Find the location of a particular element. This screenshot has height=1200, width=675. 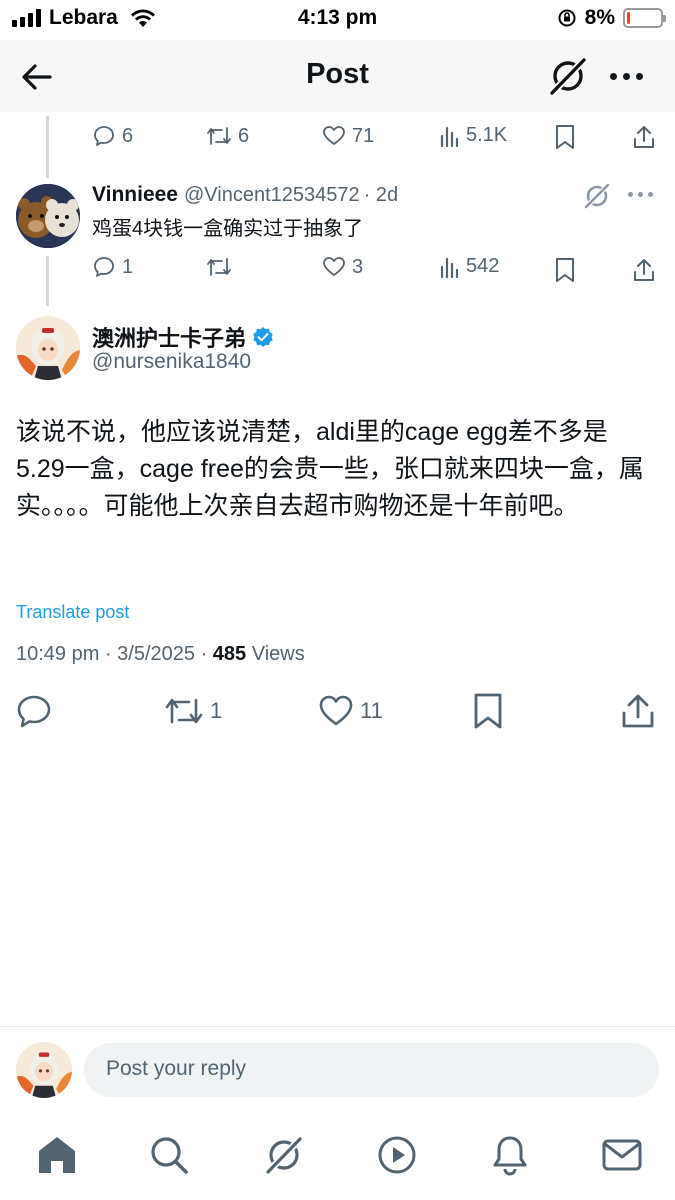

reply-count: 1 is located at coordinates (128, 266).